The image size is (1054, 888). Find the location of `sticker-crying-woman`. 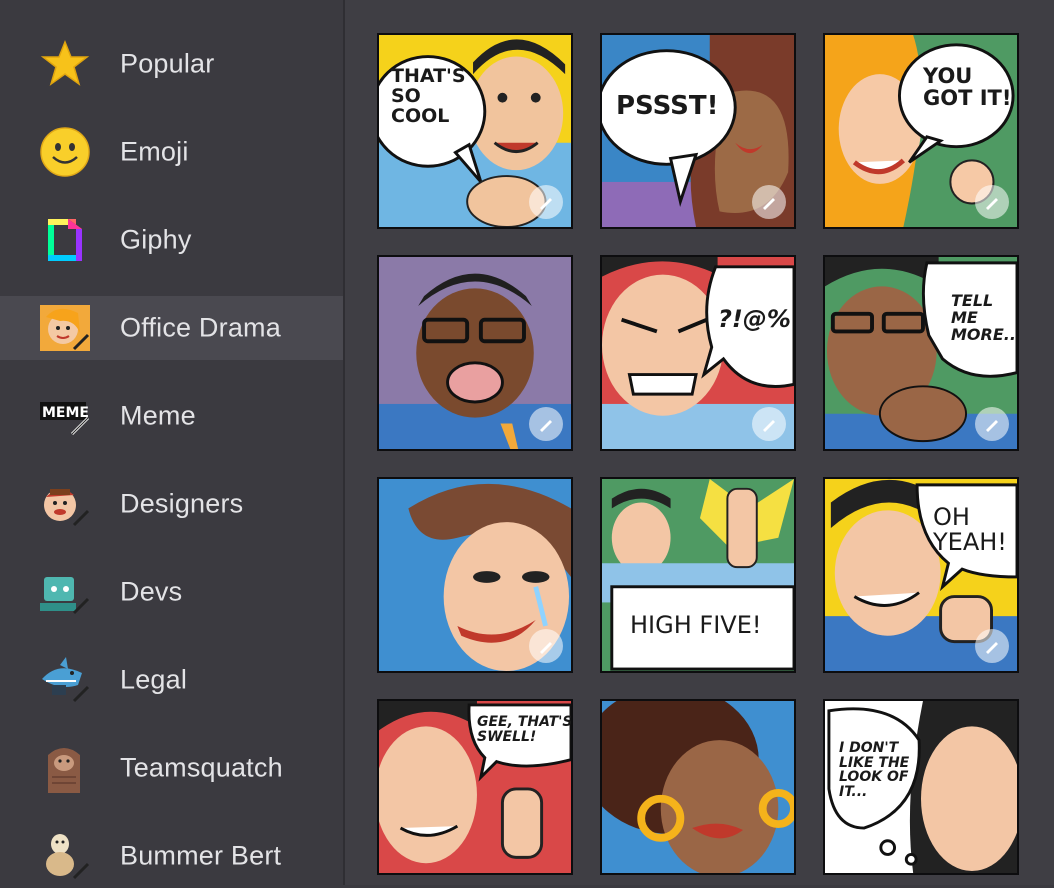

sticker-crying-woman is located at coordinates (475, 575).